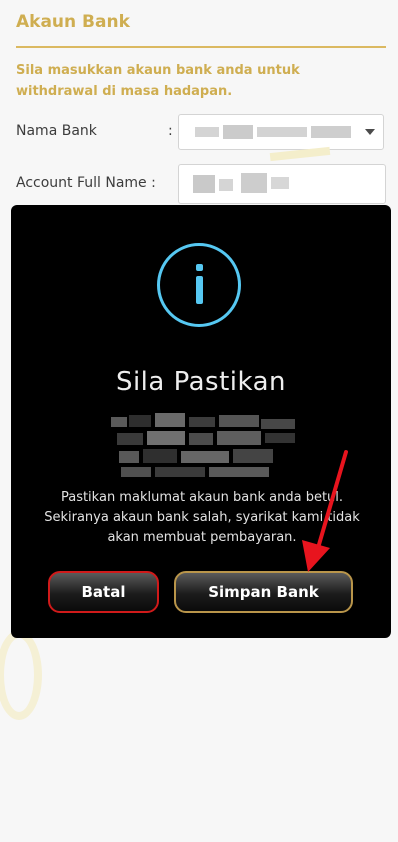 This screenshot has height=842, width=398. I want to click on red-arrow-annotation, so click(325, 511).